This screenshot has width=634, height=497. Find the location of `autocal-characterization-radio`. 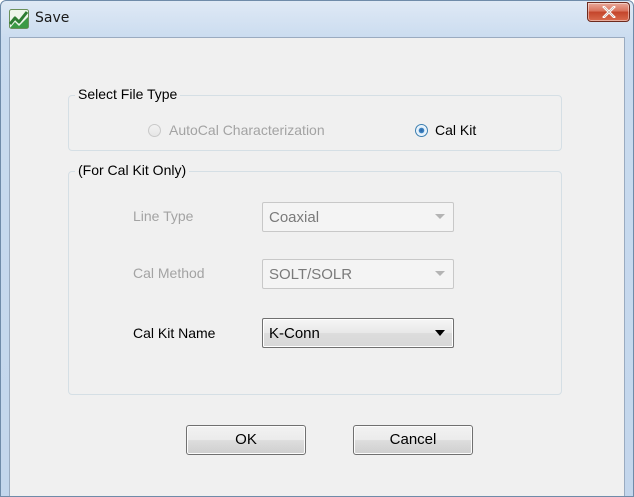

autocal-characterization-radio is located at coordinates (154, 130).